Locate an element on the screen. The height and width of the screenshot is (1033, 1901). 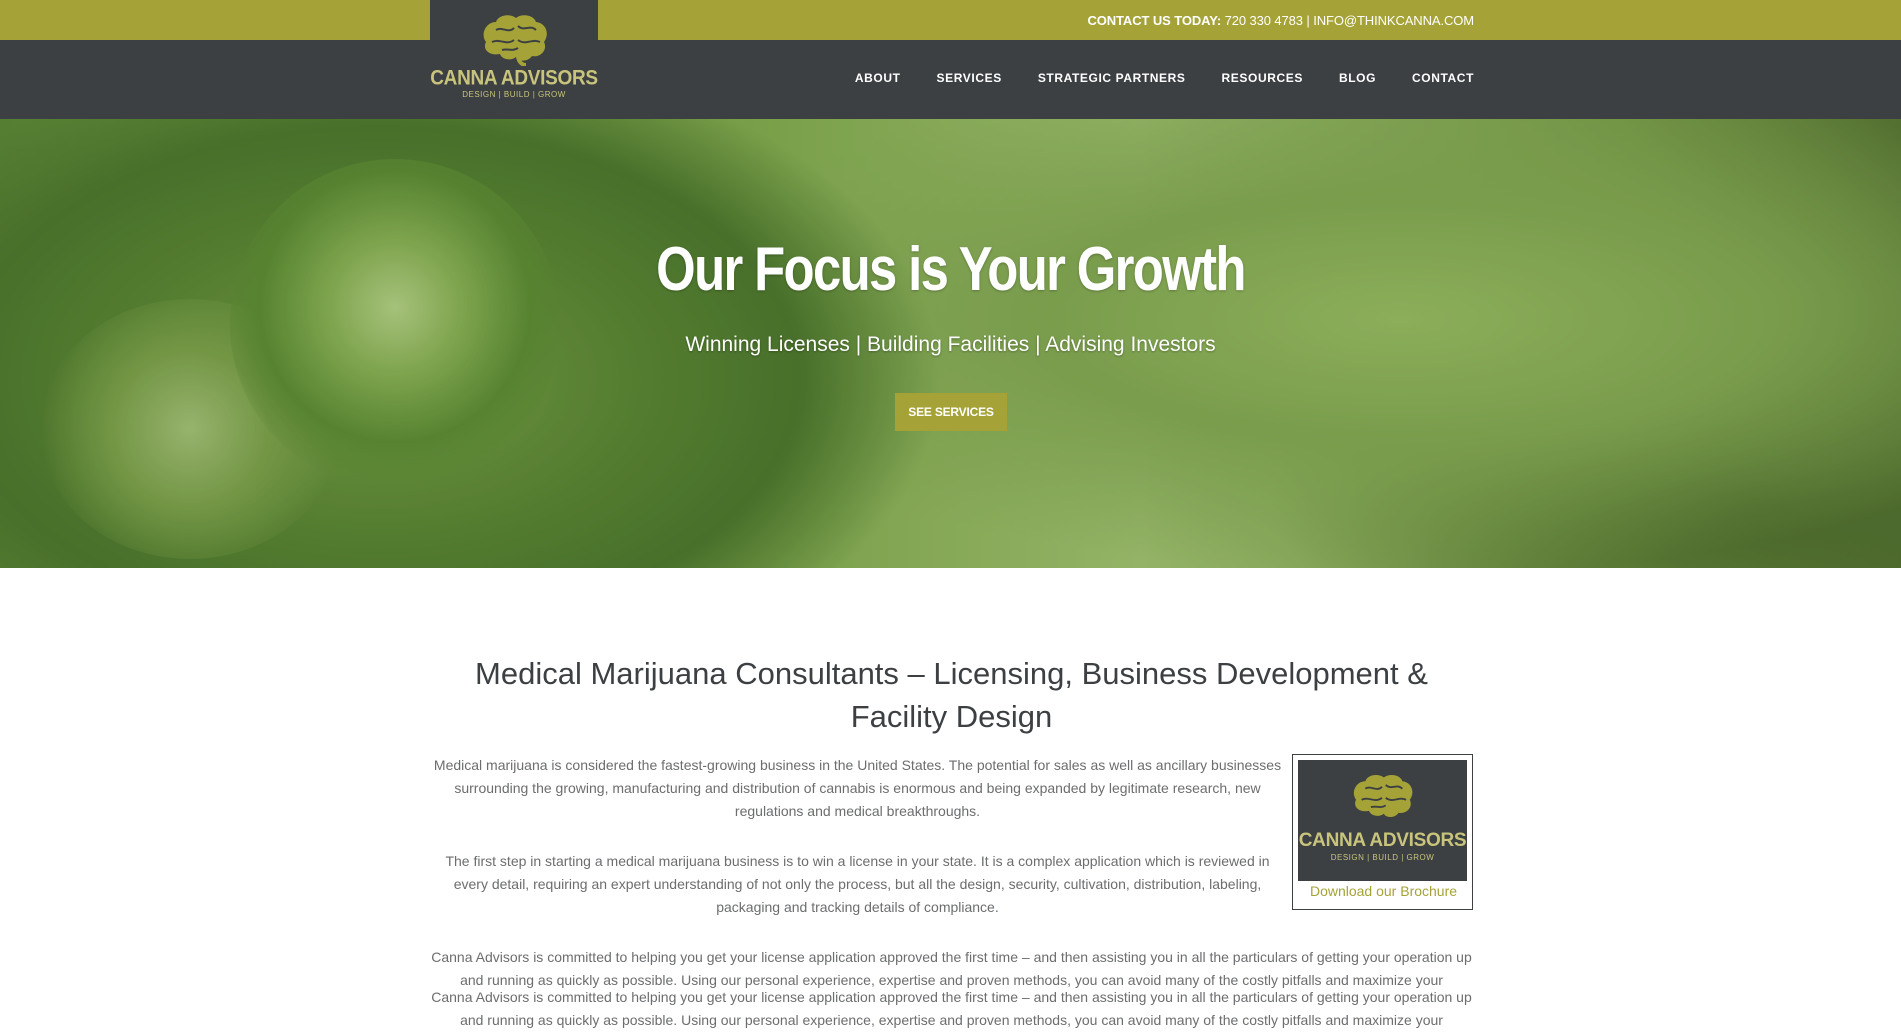
nav-item-resources: RESOURCES is located at coordinates (1262, 78).